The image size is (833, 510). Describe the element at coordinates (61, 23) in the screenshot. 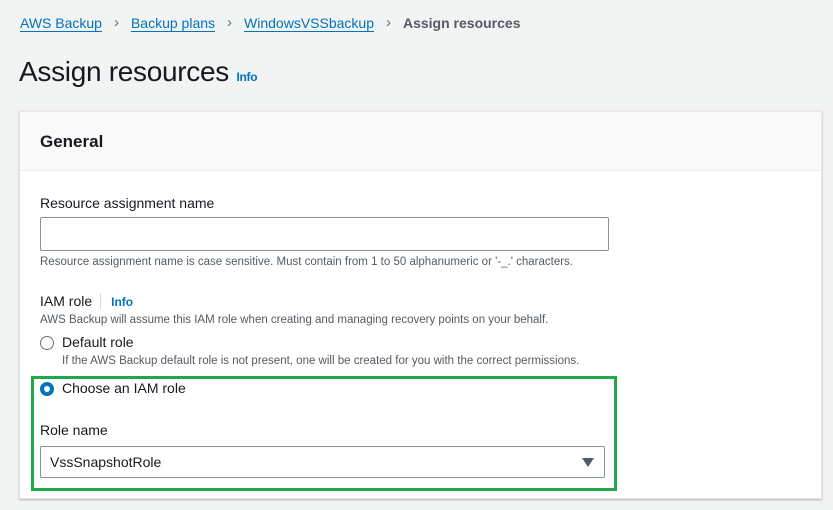

I see `breadcrumb-aws-backup: AWS Backup` at that location.